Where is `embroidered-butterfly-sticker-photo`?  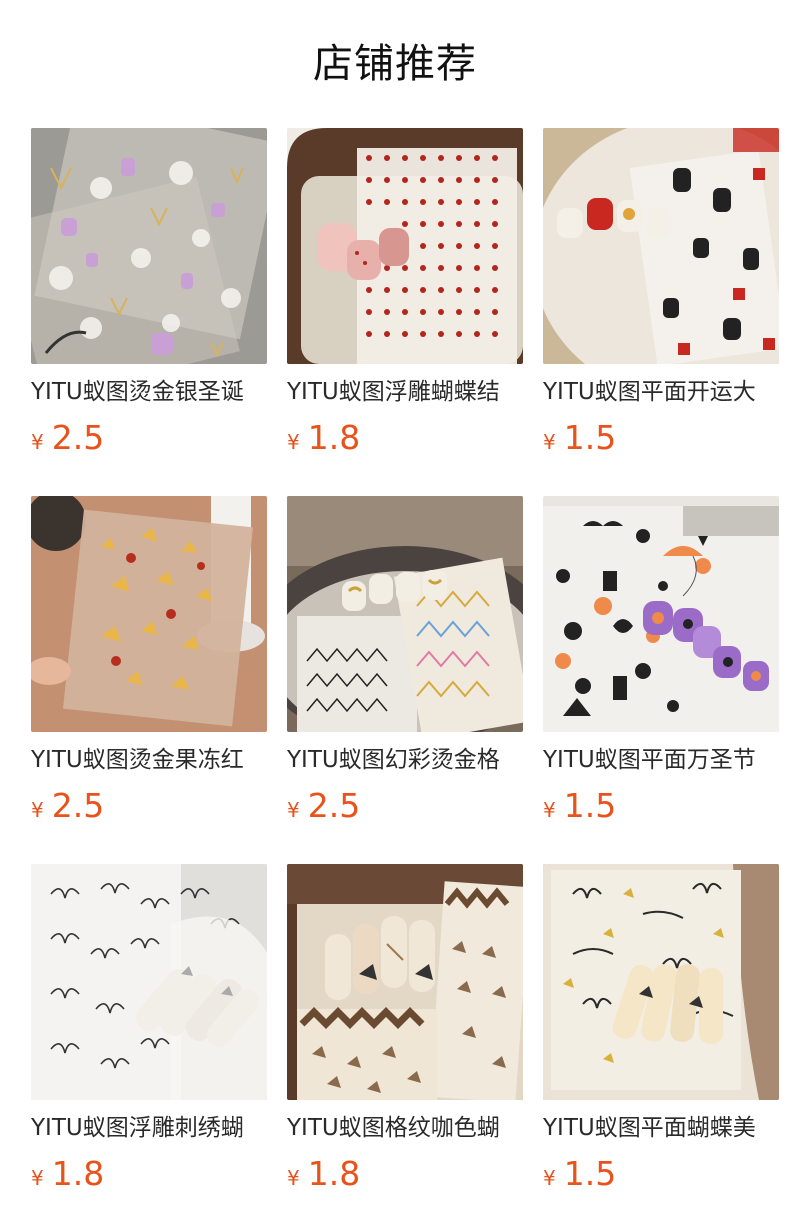
embroidered-butterfly-sticker-photo is located at coordinates (149, 982).